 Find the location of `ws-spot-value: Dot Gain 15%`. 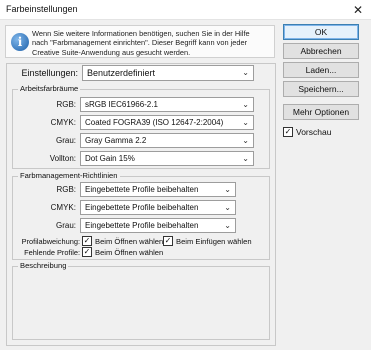

ws-spot-value: Dot Gain 15% is located at coordinates (110, 158).